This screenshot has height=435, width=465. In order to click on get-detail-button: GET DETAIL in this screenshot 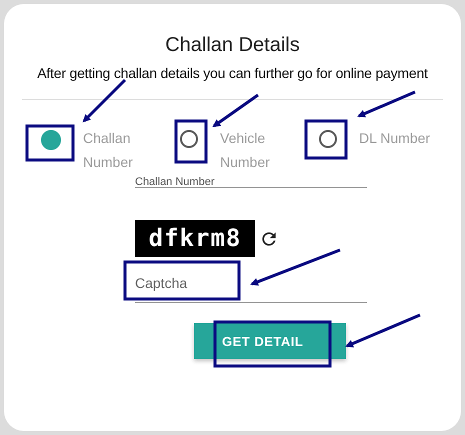, I will do `click(270, 341)`.